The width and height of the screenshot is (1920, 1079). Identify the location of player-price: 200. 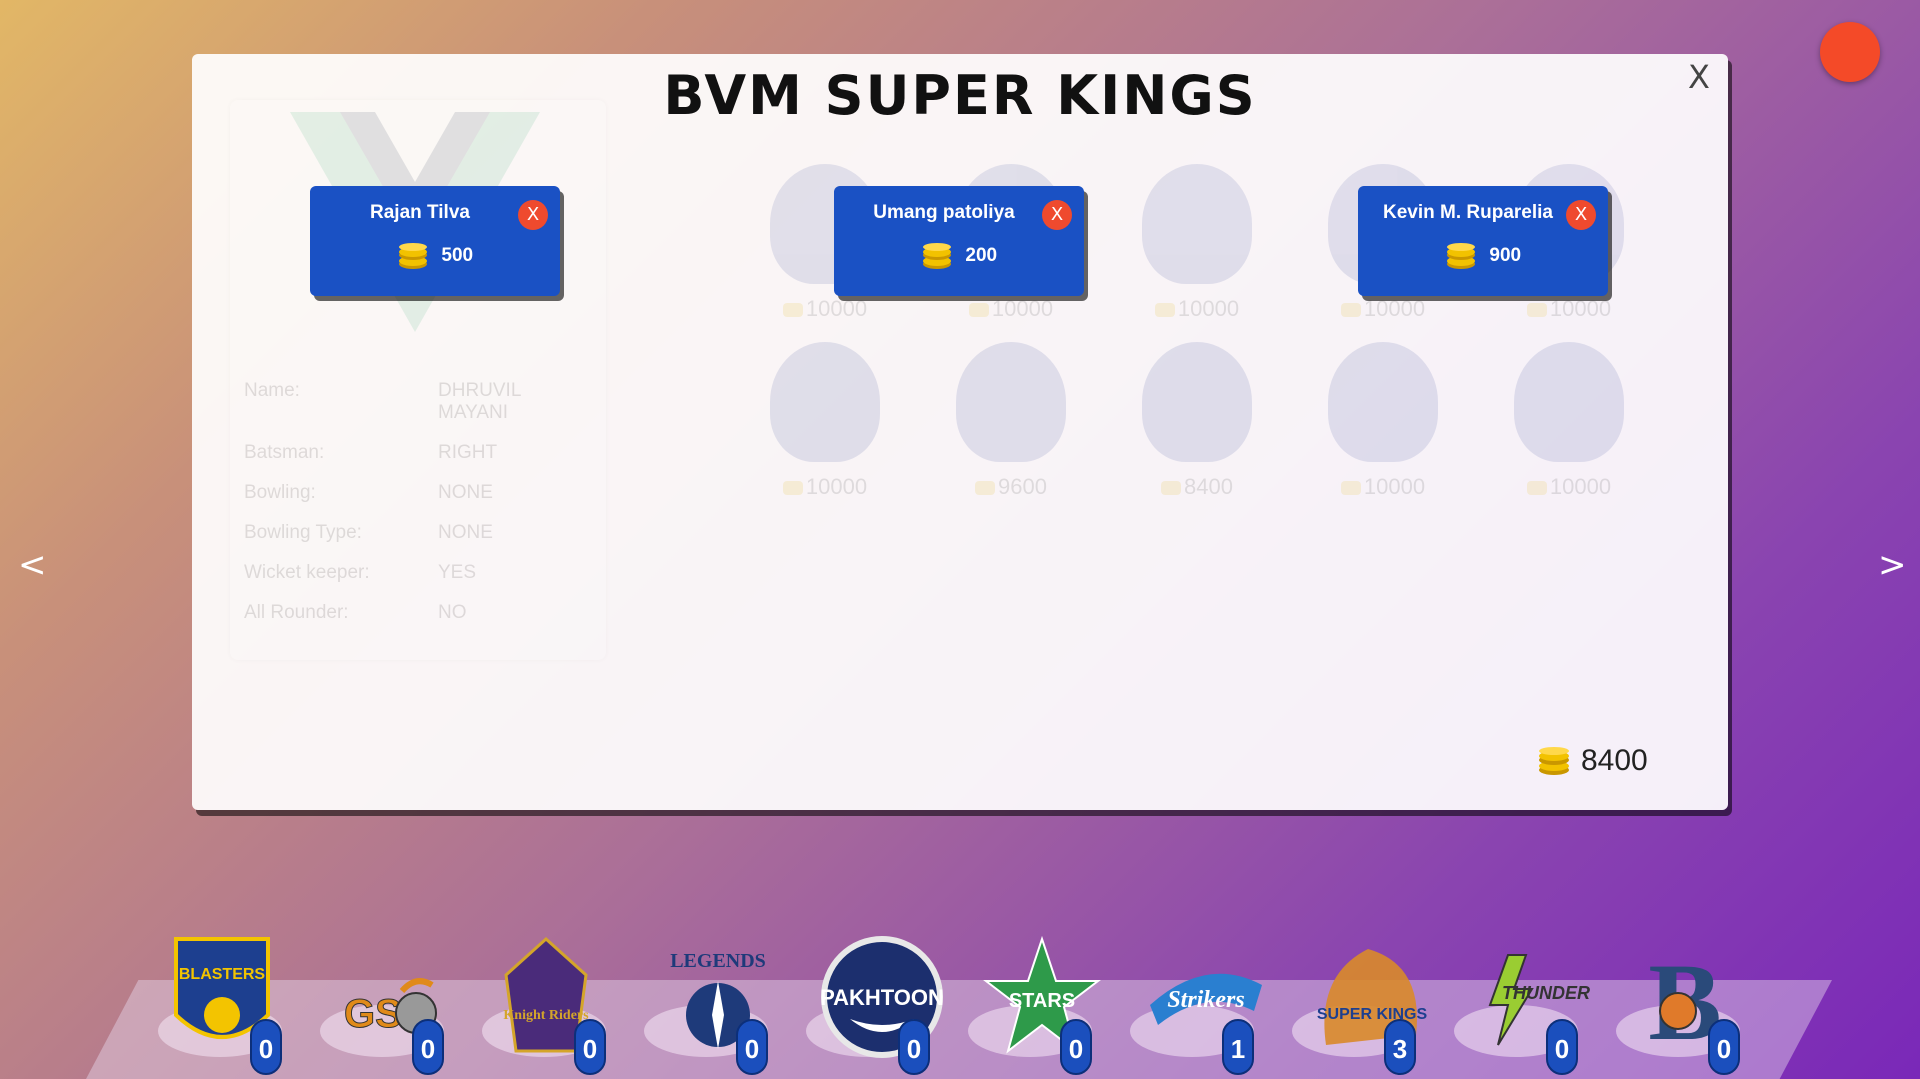
(981, 255).